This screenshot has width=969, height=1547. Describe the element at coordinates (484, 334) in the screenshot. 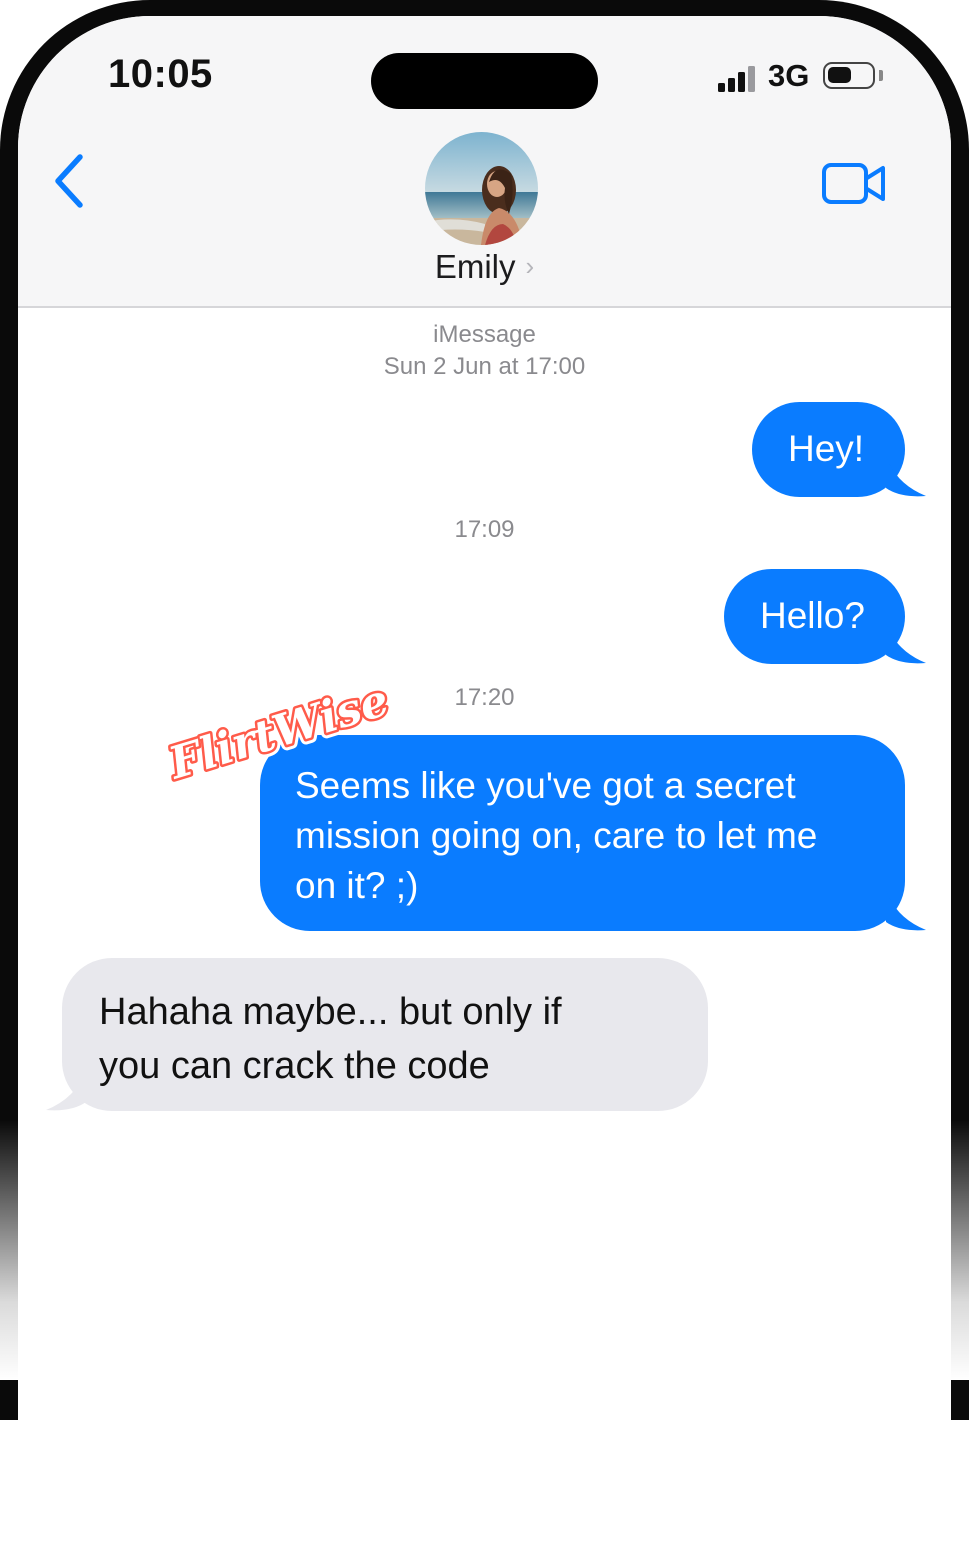

I see `service-label: iMessage` at that location.